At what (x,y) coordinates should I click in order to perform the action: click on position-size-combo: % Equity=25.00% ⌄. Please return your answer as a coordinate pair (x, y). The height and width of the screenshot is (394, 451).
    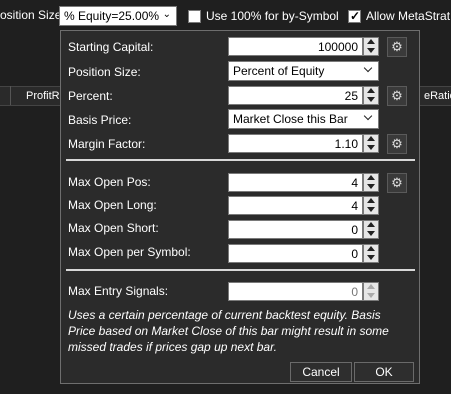
    Looking at the image, I should click on (118, 16).